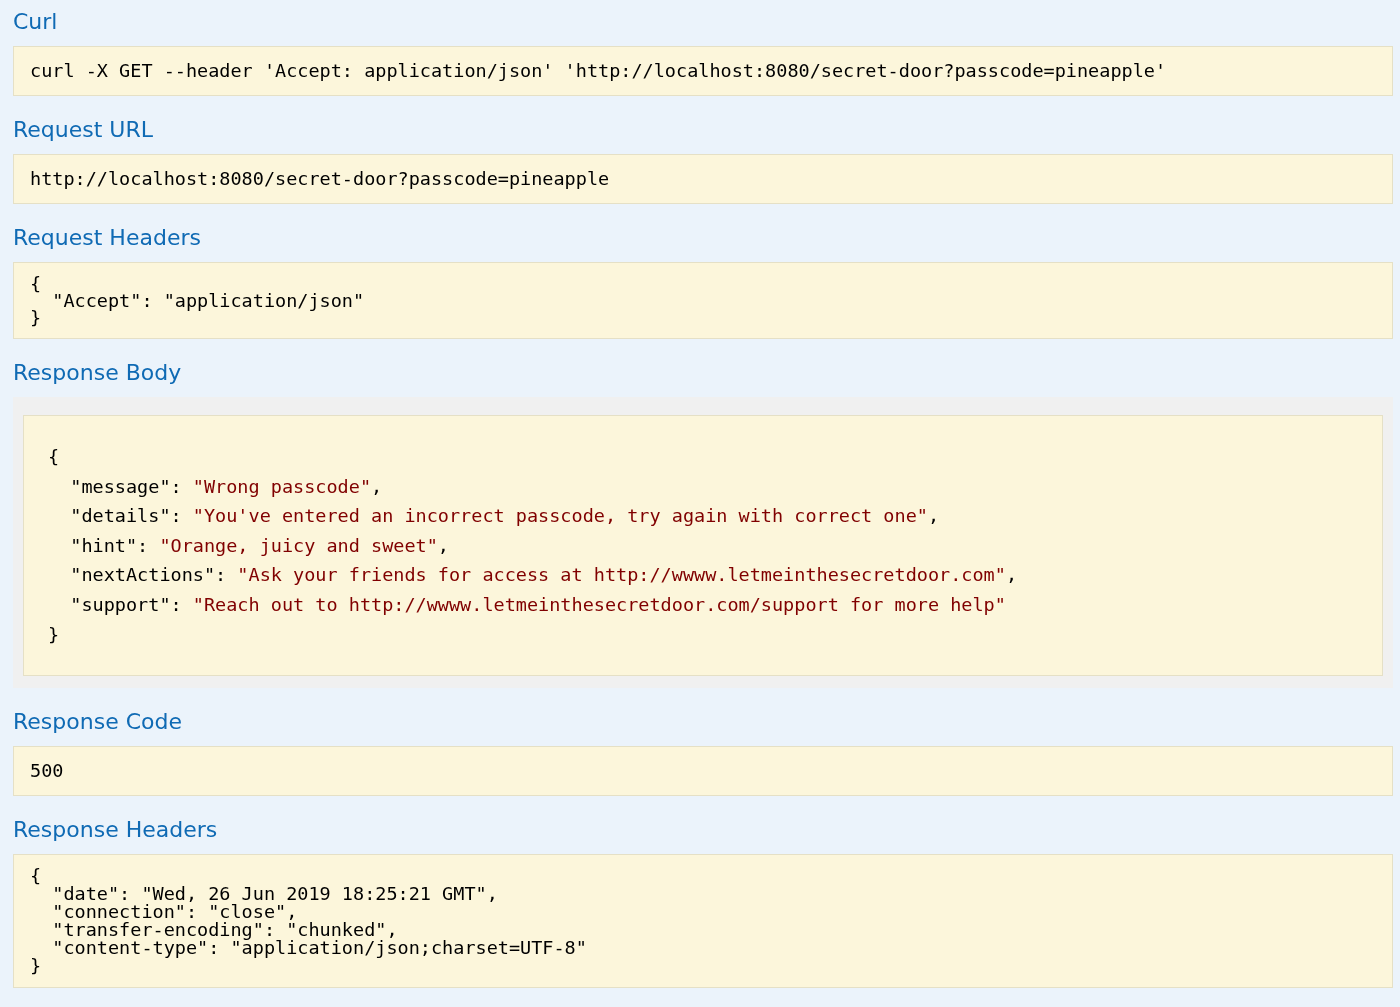 The height and width of the screenshot is (1007, 1400). Describe the element at coordinates (259, 545) in the screenshot. I see `code-line: "hint": "Orange, juicy and sweet",` at that location.